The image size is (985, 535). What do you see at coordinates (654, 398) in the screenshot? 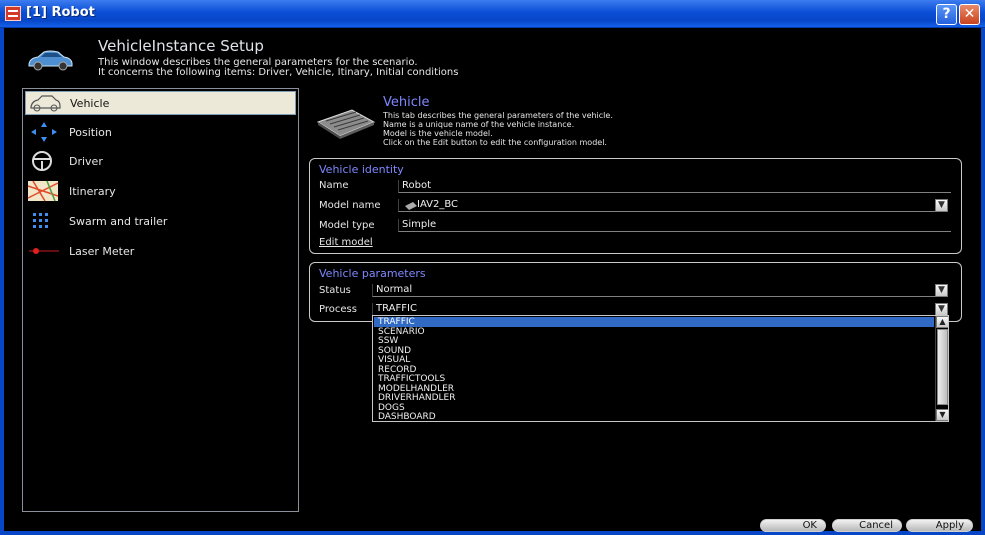
I see `dropdown-option: DRIVERHANDLER` at bounding box center [654, 398].